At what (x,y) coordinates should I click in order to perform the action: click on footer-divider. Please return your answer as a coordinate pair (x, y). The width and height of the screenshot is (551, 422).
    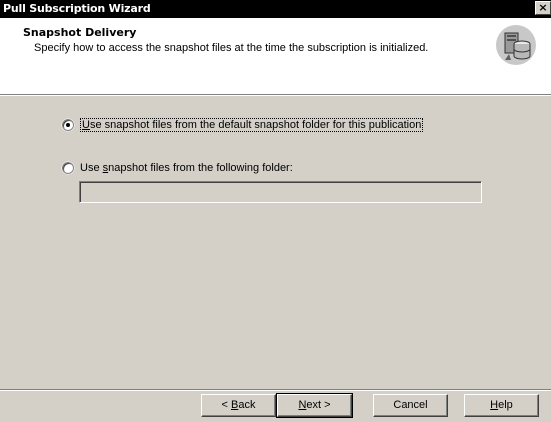
    Looking at the image, I should click on (275, 390).